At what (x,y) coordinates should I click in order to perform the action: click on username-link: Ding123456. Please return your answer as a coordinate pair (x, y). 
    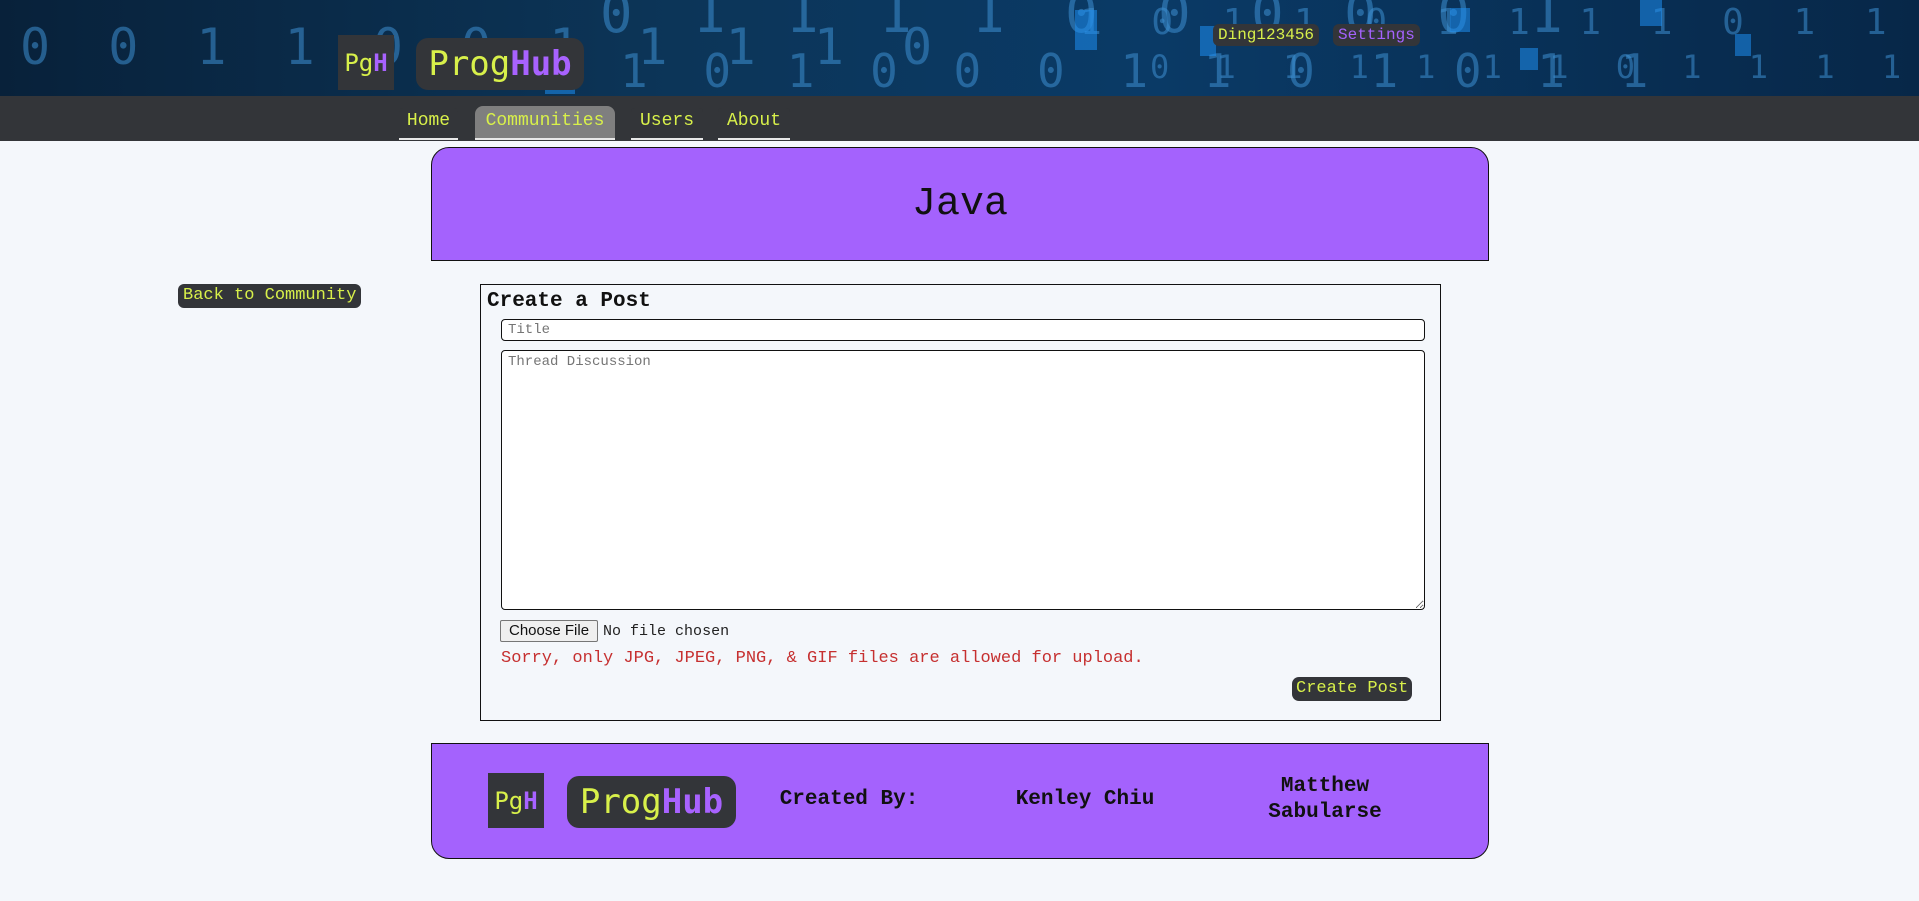
    Looking at the image, I should click on (1266, 35).